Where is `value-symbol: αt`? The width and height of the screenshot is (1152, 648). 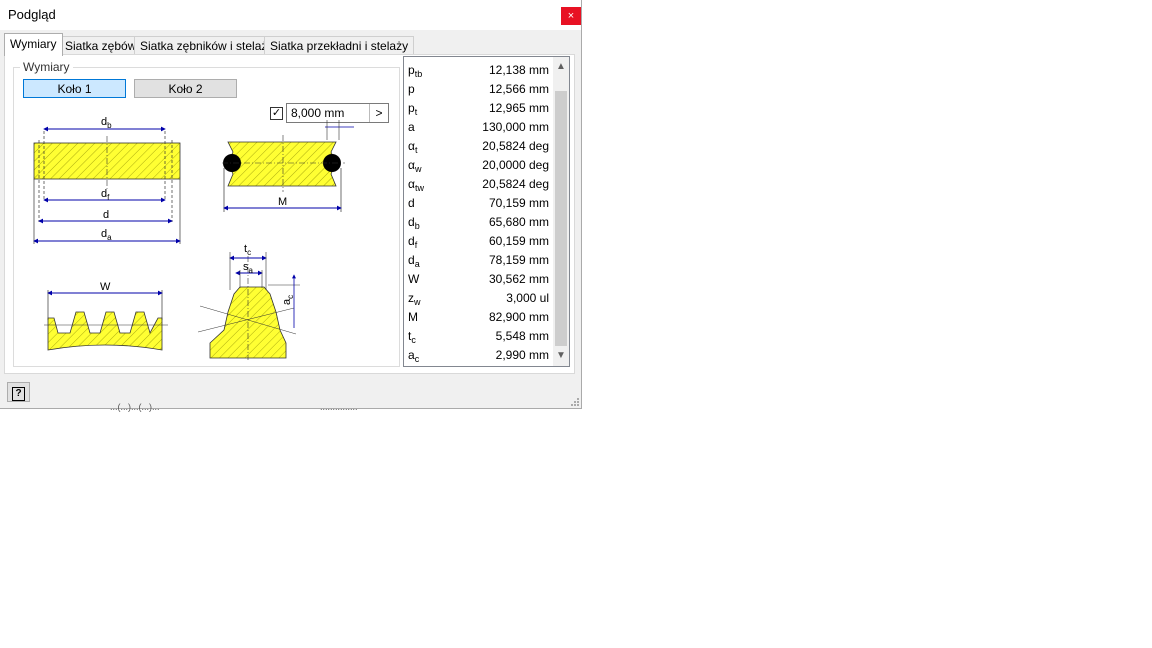 value-symbol: αt is located at coordinates (413, 147).